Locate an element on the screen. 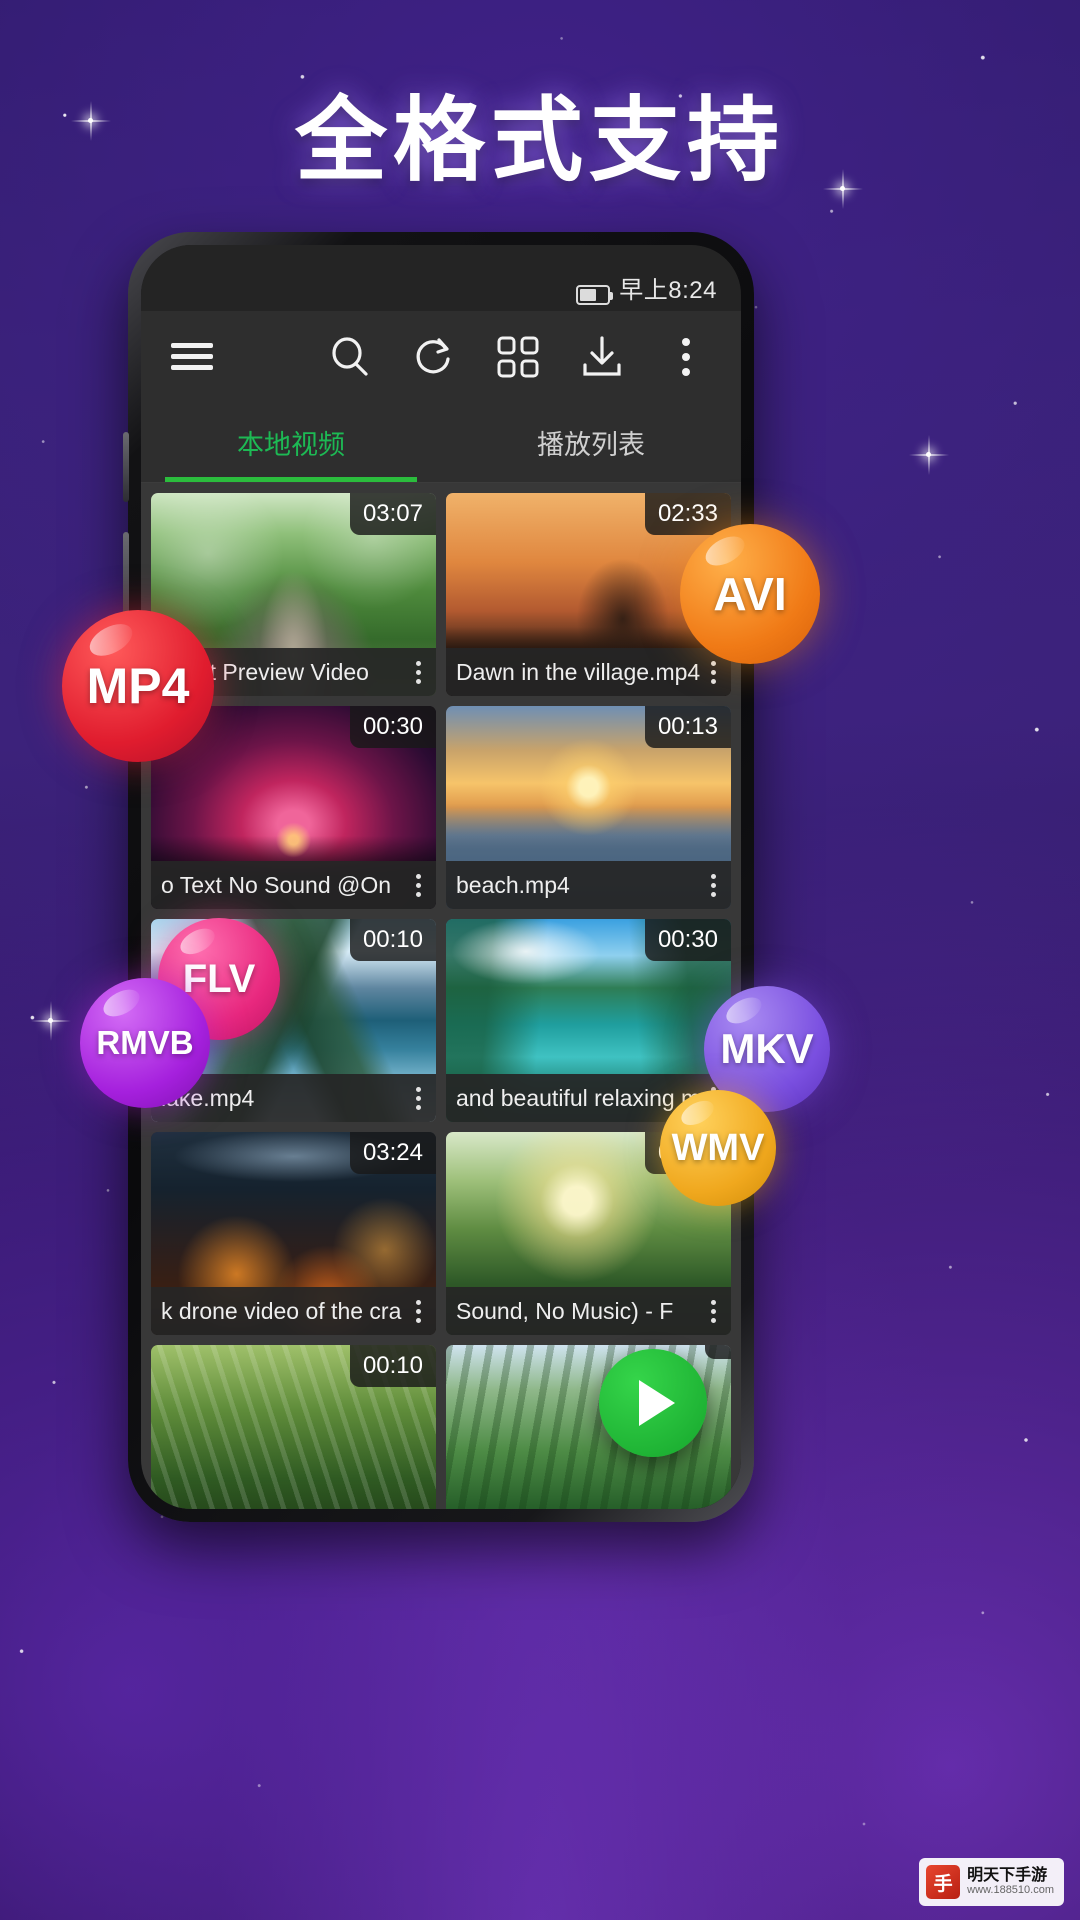 Image resolution: width=1080 pixels, height=1920 pixels. tab-bar: 本地视频 播放列表 is located at coordinates (441, 443).